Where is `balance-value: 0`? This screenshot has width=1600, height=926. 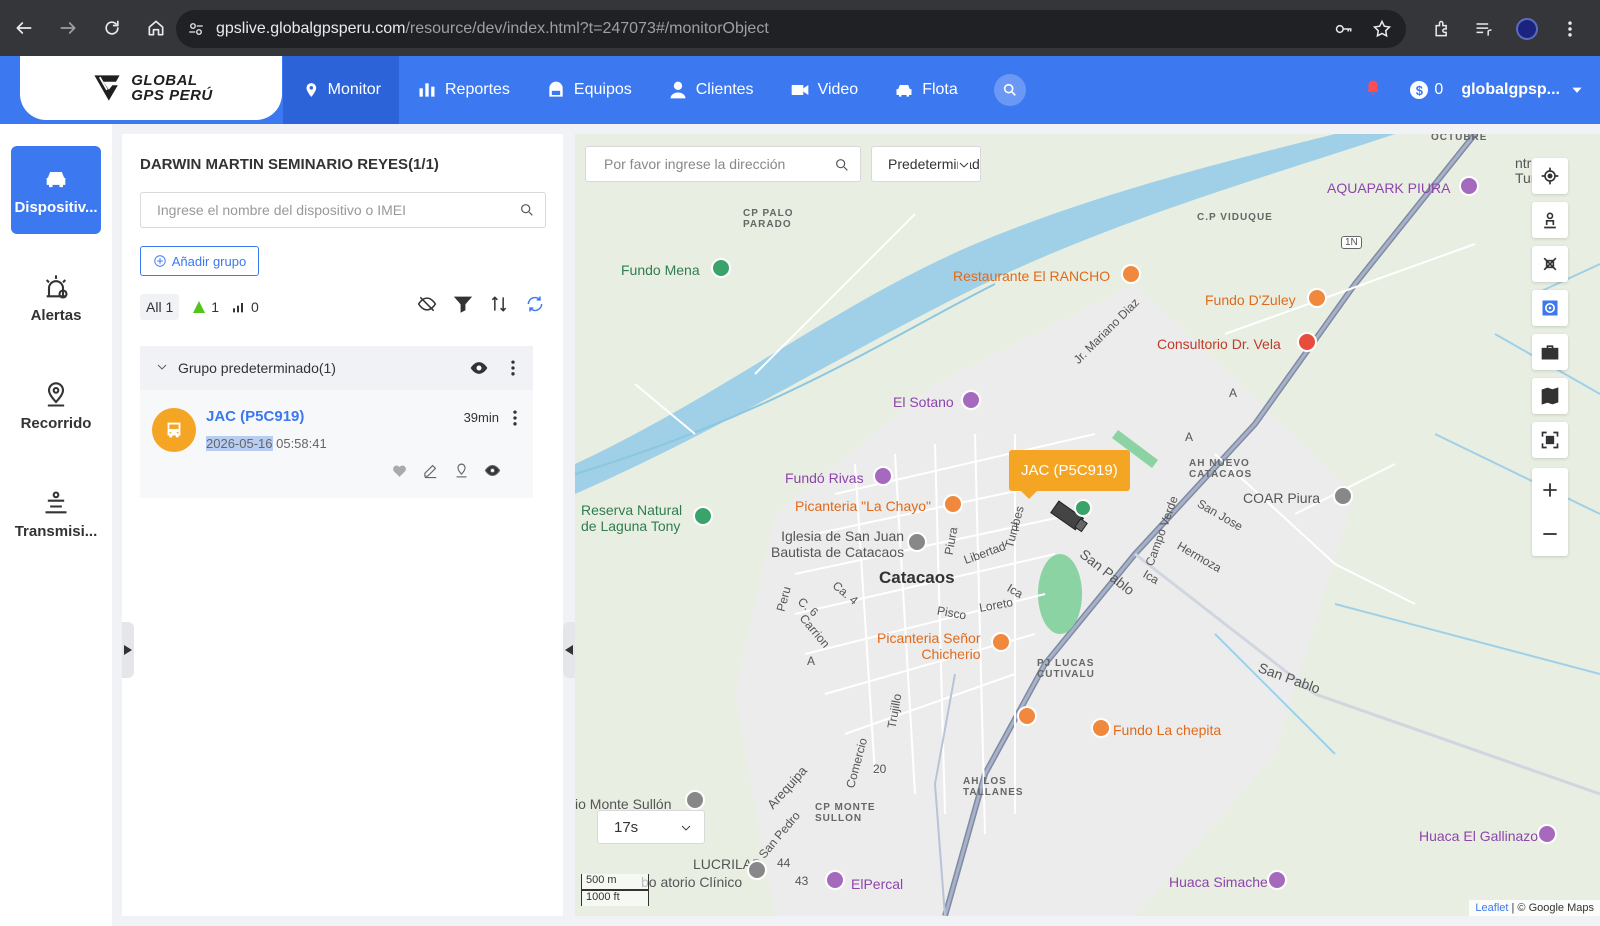 balance-value: 0 is located at coordinates (1439, 89).